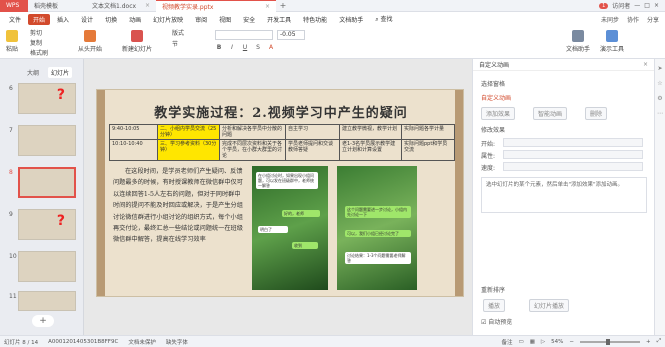 This screenshot has width=665, height=347. What do you see at coordinates (87, 19) in the screenshot?
I see `menu-design: 设计` at bounding box center [87, 19].